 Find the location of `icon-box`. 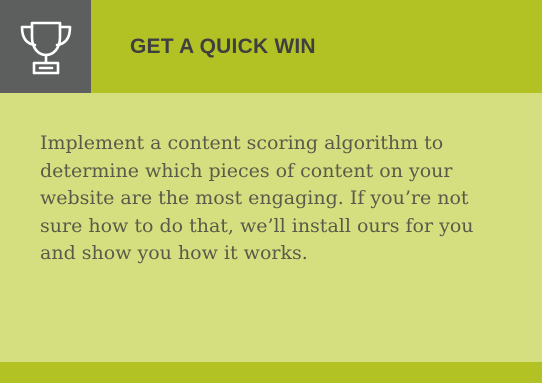

icon-box is located at coordinates (45, 46).